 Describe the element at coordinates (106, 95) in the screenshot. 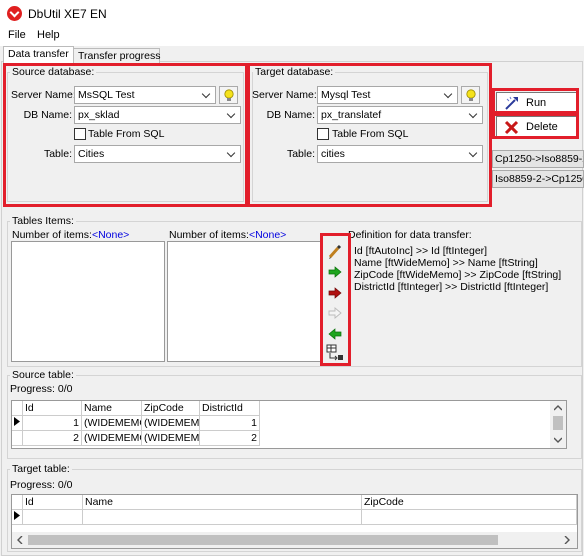

I see `source-server-value: MsSQL Test` at that location.